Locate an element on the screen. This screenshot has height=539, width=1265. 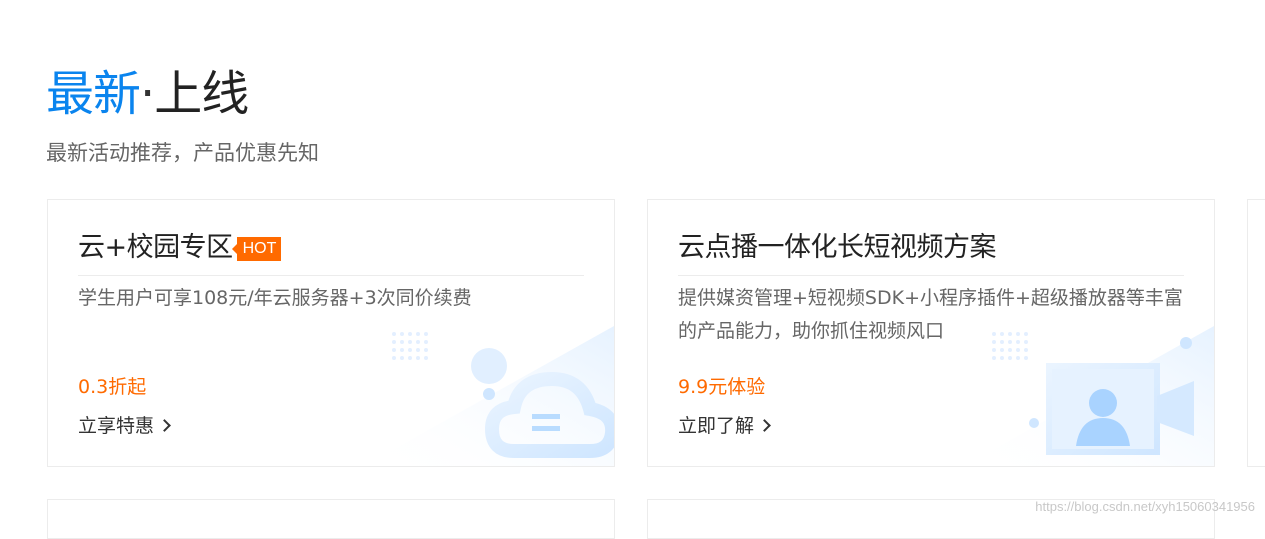
promo-card-next-row is located at coordinates (331, 519).